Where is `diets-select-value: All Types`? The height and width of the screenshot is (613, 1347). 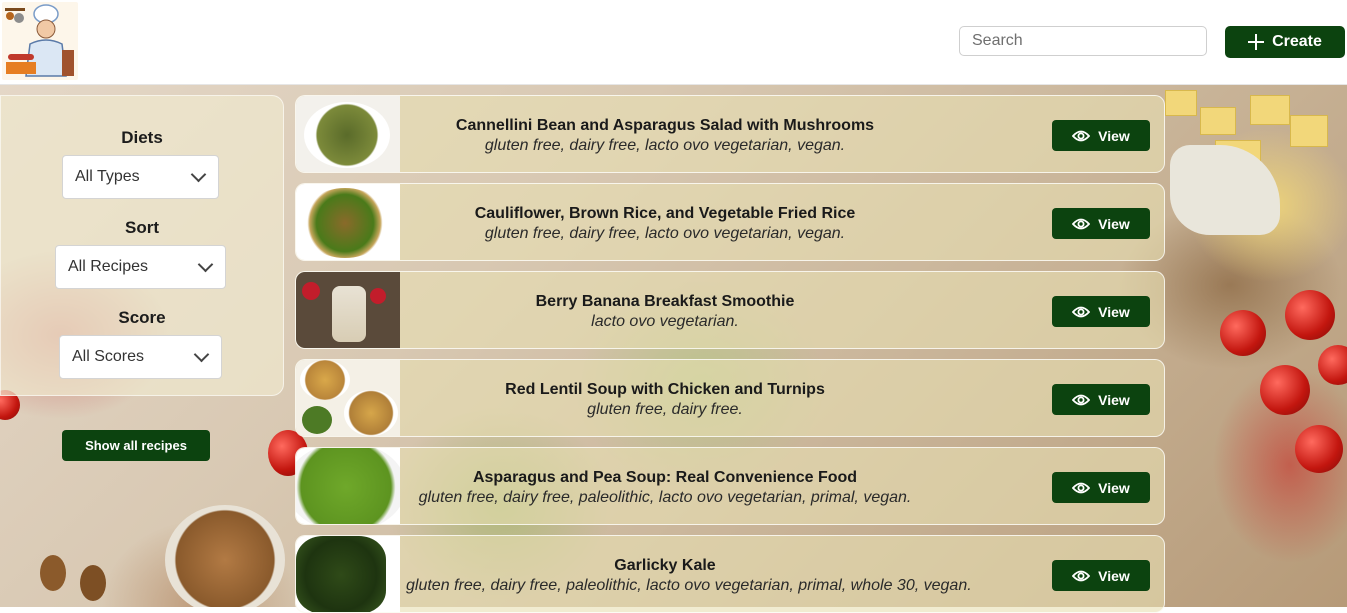 diets-select-value: All Types is located at coordinates (107, 176).